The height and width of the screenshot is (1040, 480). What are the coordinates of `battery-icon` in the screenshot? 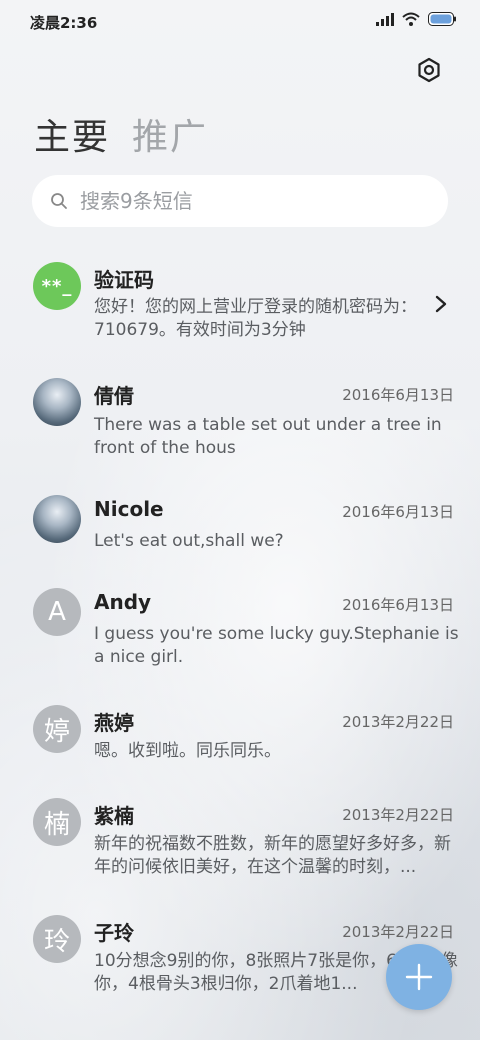 It's located at (442, 19).